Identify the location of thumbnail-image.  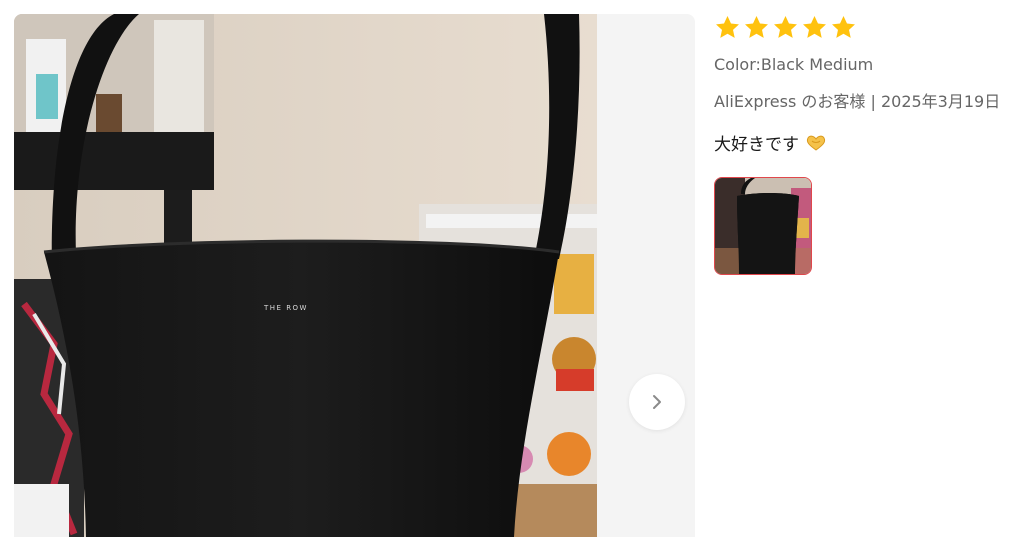
(763, 226).